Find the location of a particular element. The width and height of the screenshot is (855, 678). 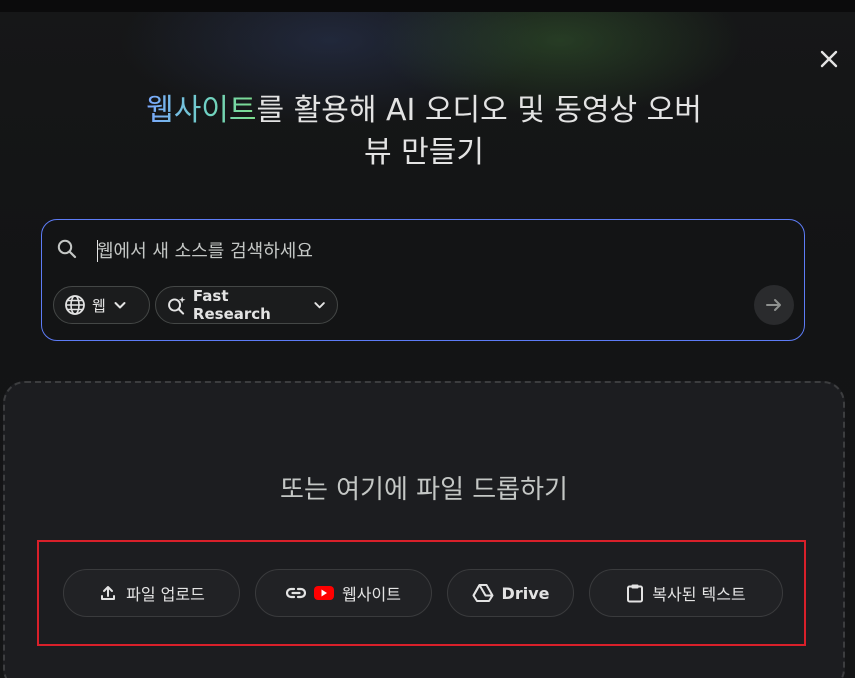

drive-icon is located at coordinates (483, 593).